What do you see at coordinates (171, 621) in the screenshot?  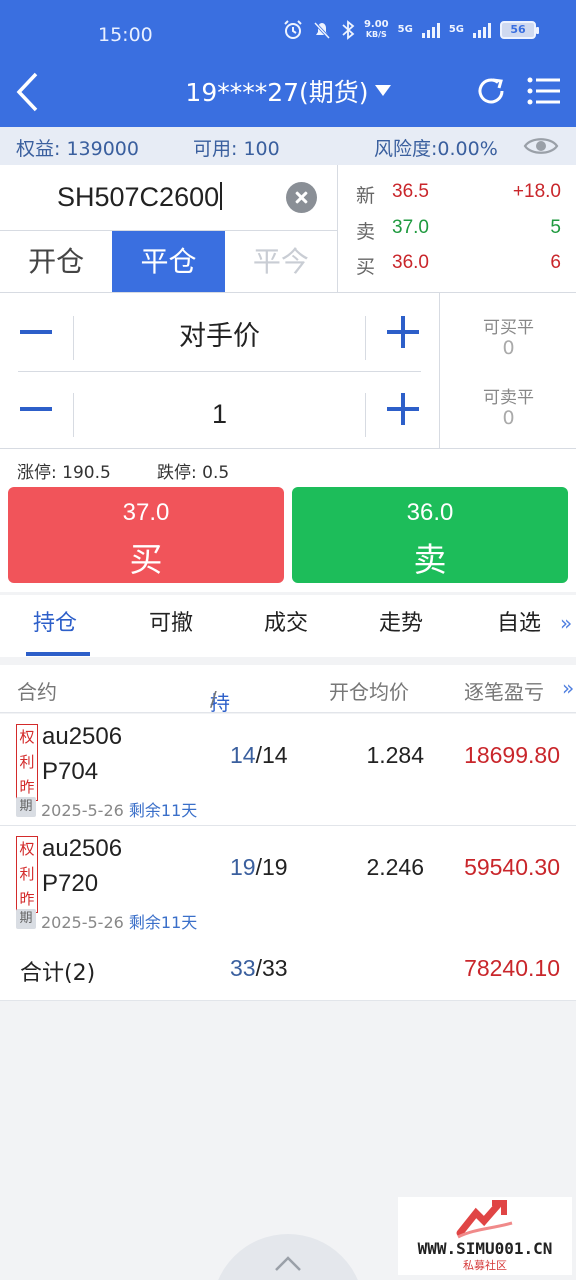 I see `tab-cancelable: 可撤` at bounding box center [171, 621].